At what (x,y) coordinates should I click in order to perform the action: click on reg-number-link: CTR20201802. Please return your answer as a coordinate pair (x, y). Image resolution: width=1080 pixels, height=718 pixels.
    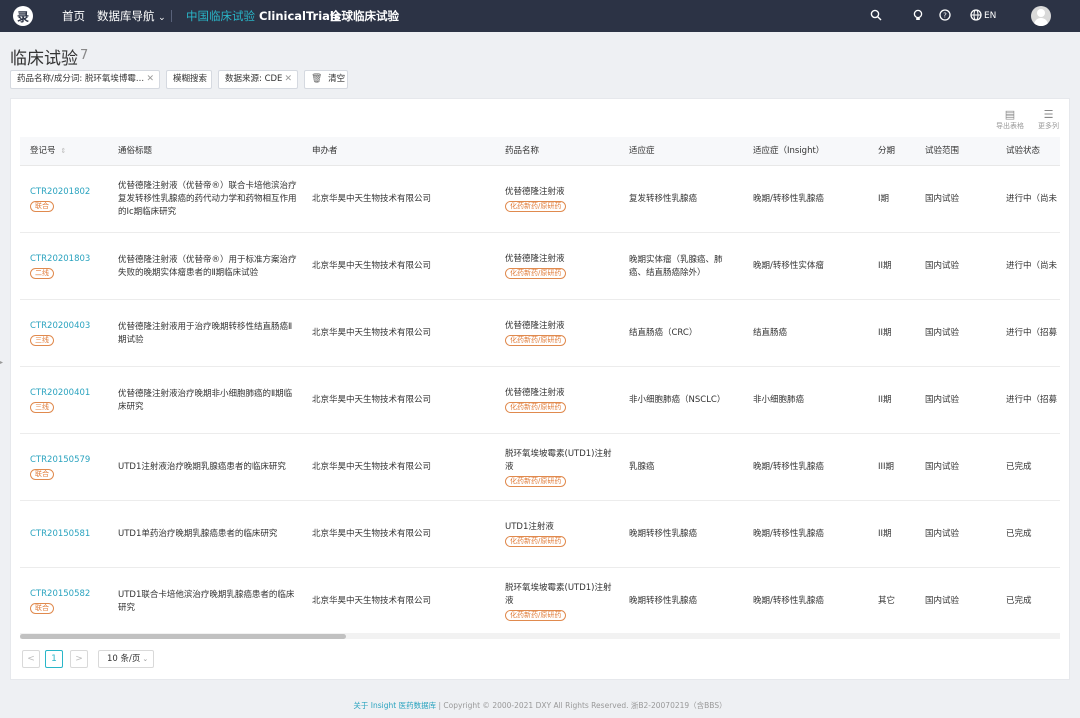
    Looking at the image, I should click on (60, 192).